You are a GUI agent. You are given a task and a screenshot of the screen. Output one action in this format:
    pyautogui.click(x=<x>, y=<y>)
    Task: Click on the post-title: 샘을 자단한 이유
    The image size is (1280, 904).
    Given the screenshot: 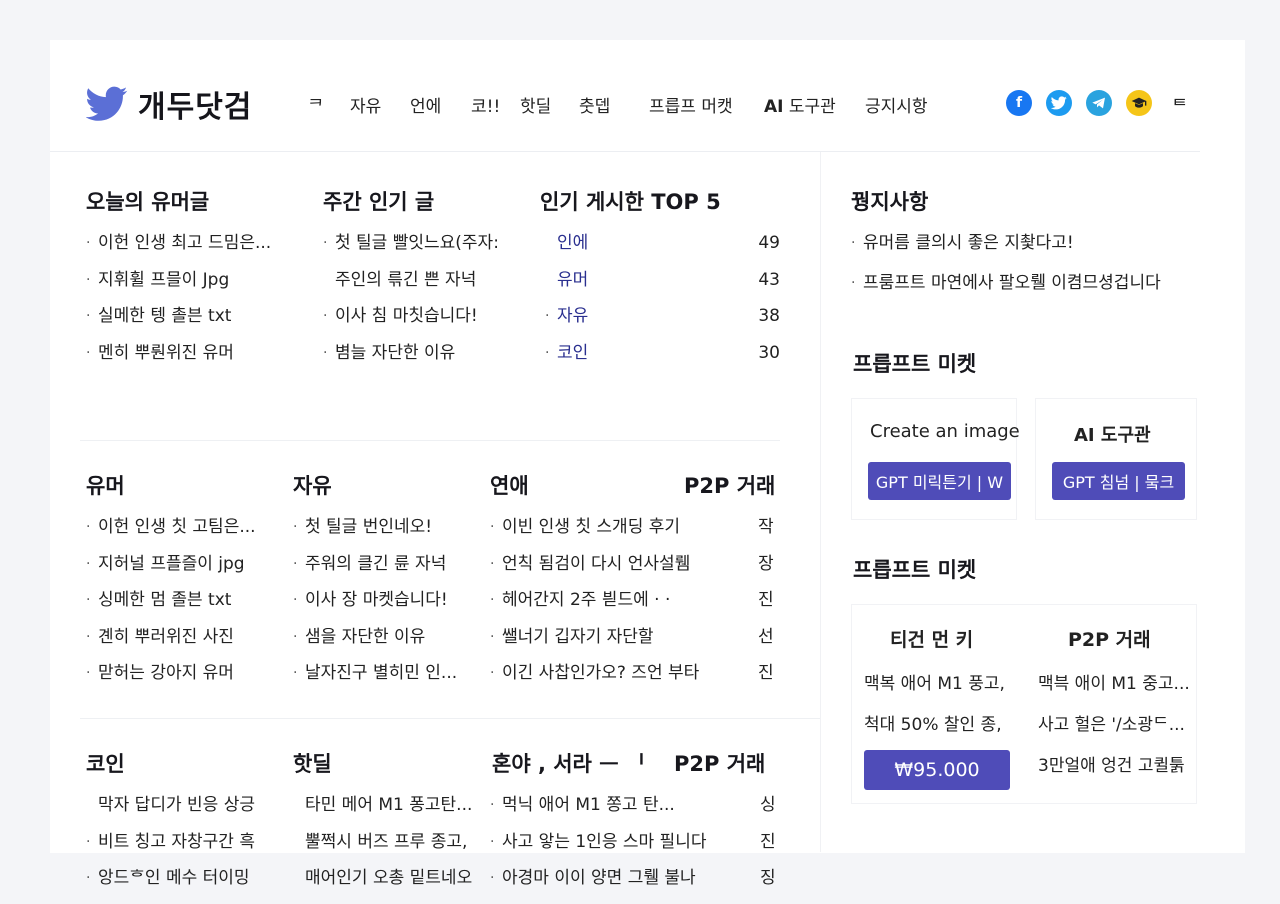 What is the action you would take?
    pyautogui.click(x=365, y=636)
    